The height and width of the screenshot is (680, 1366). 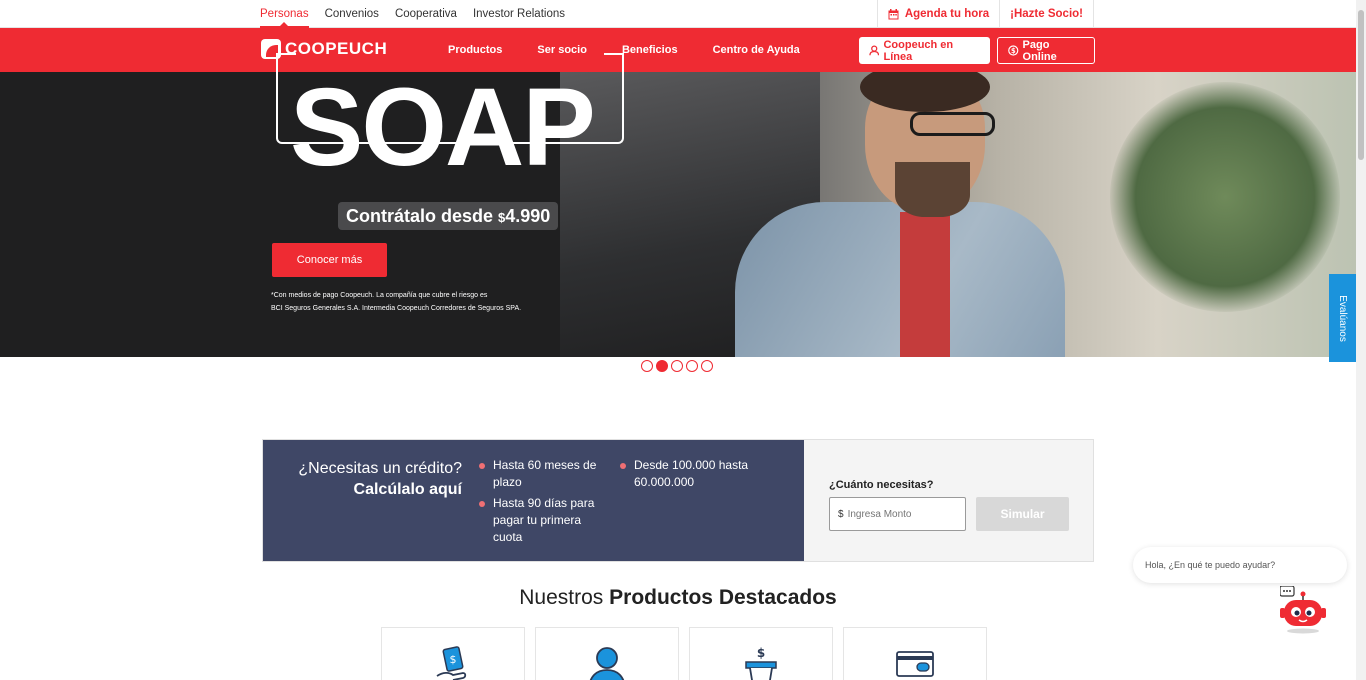 I want to click on coopeuch-en-linea-button: Coopeuch en Línea, so click(x=924, y=50).